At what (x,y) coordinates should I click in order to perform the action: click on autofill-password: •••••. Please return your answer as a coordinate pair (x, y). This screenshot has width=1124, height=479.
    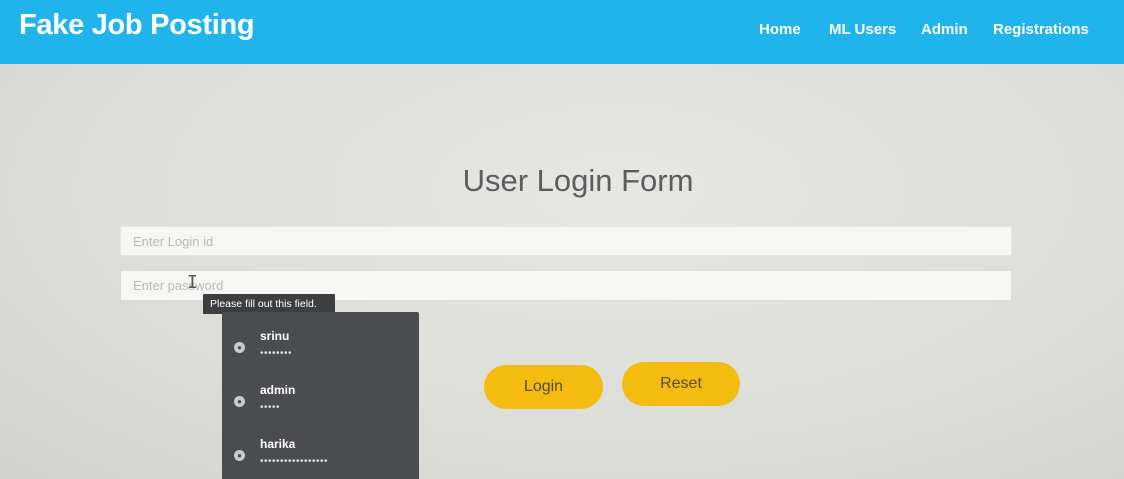
    Looking at the image, I should click on (270, 407).